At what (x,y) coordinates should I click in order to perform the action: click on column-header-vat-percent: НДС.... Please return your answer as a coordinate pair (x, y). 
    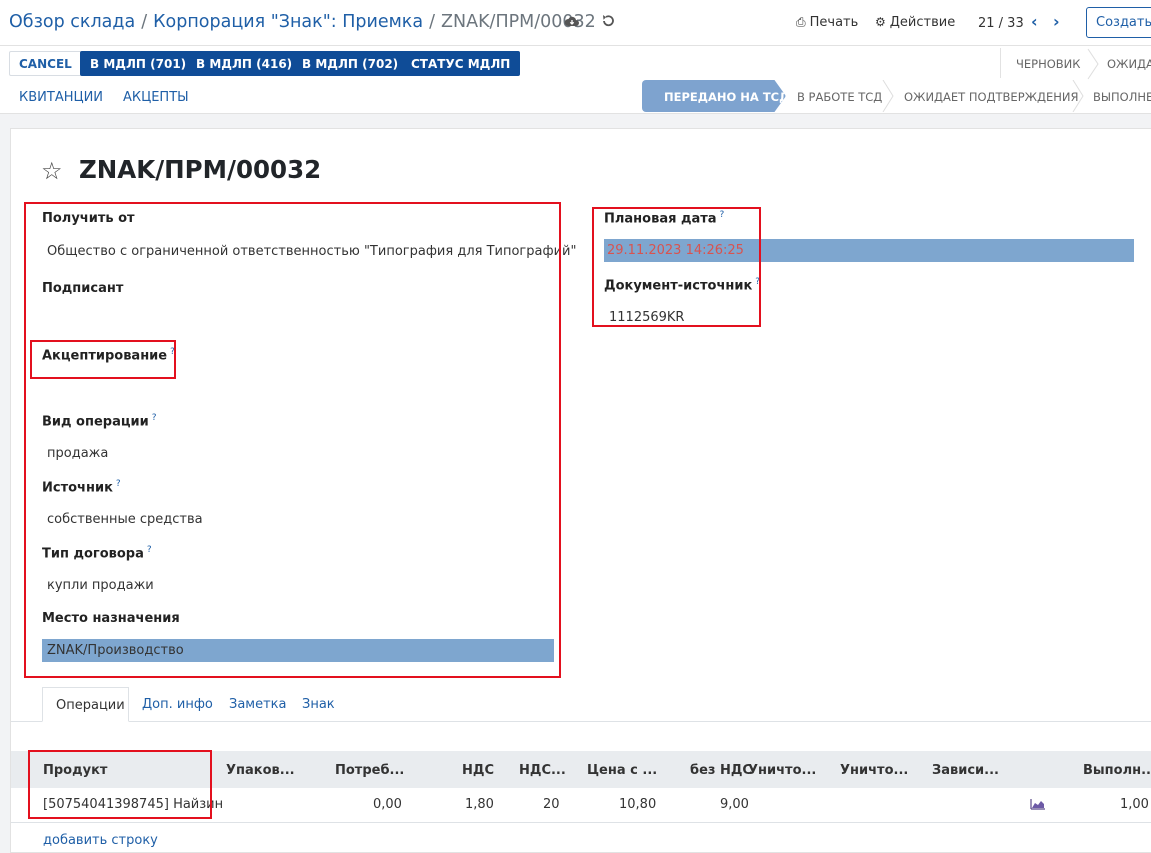
    Looking at the image, I should click on (542, 770).